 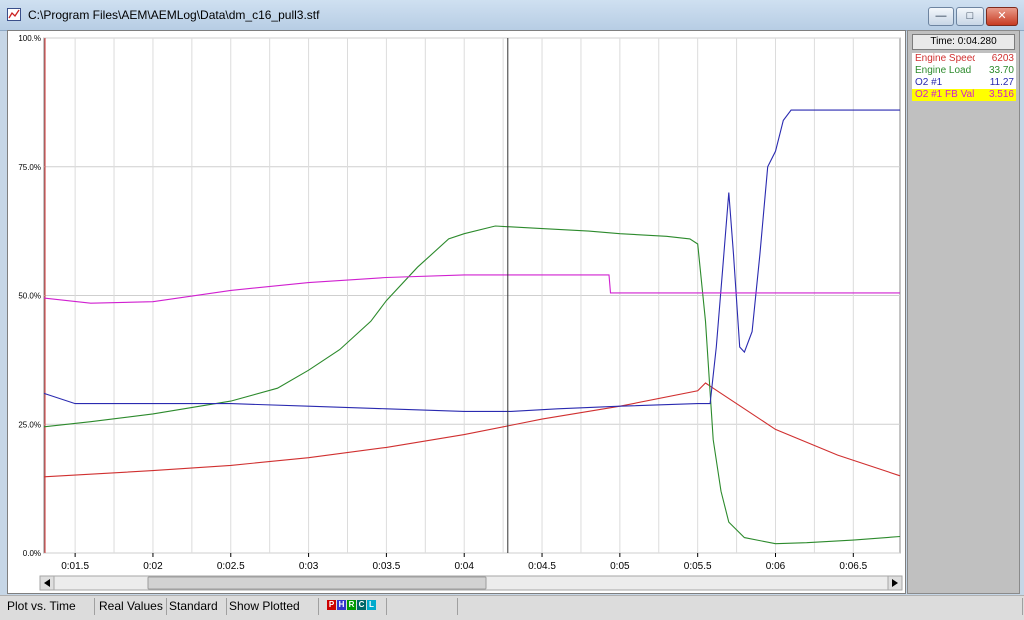 What do you see at coordinates (964, 83) in the screenshot?
I see `legend-row: O2 #1 11.27` at bounding box center [964, 83].